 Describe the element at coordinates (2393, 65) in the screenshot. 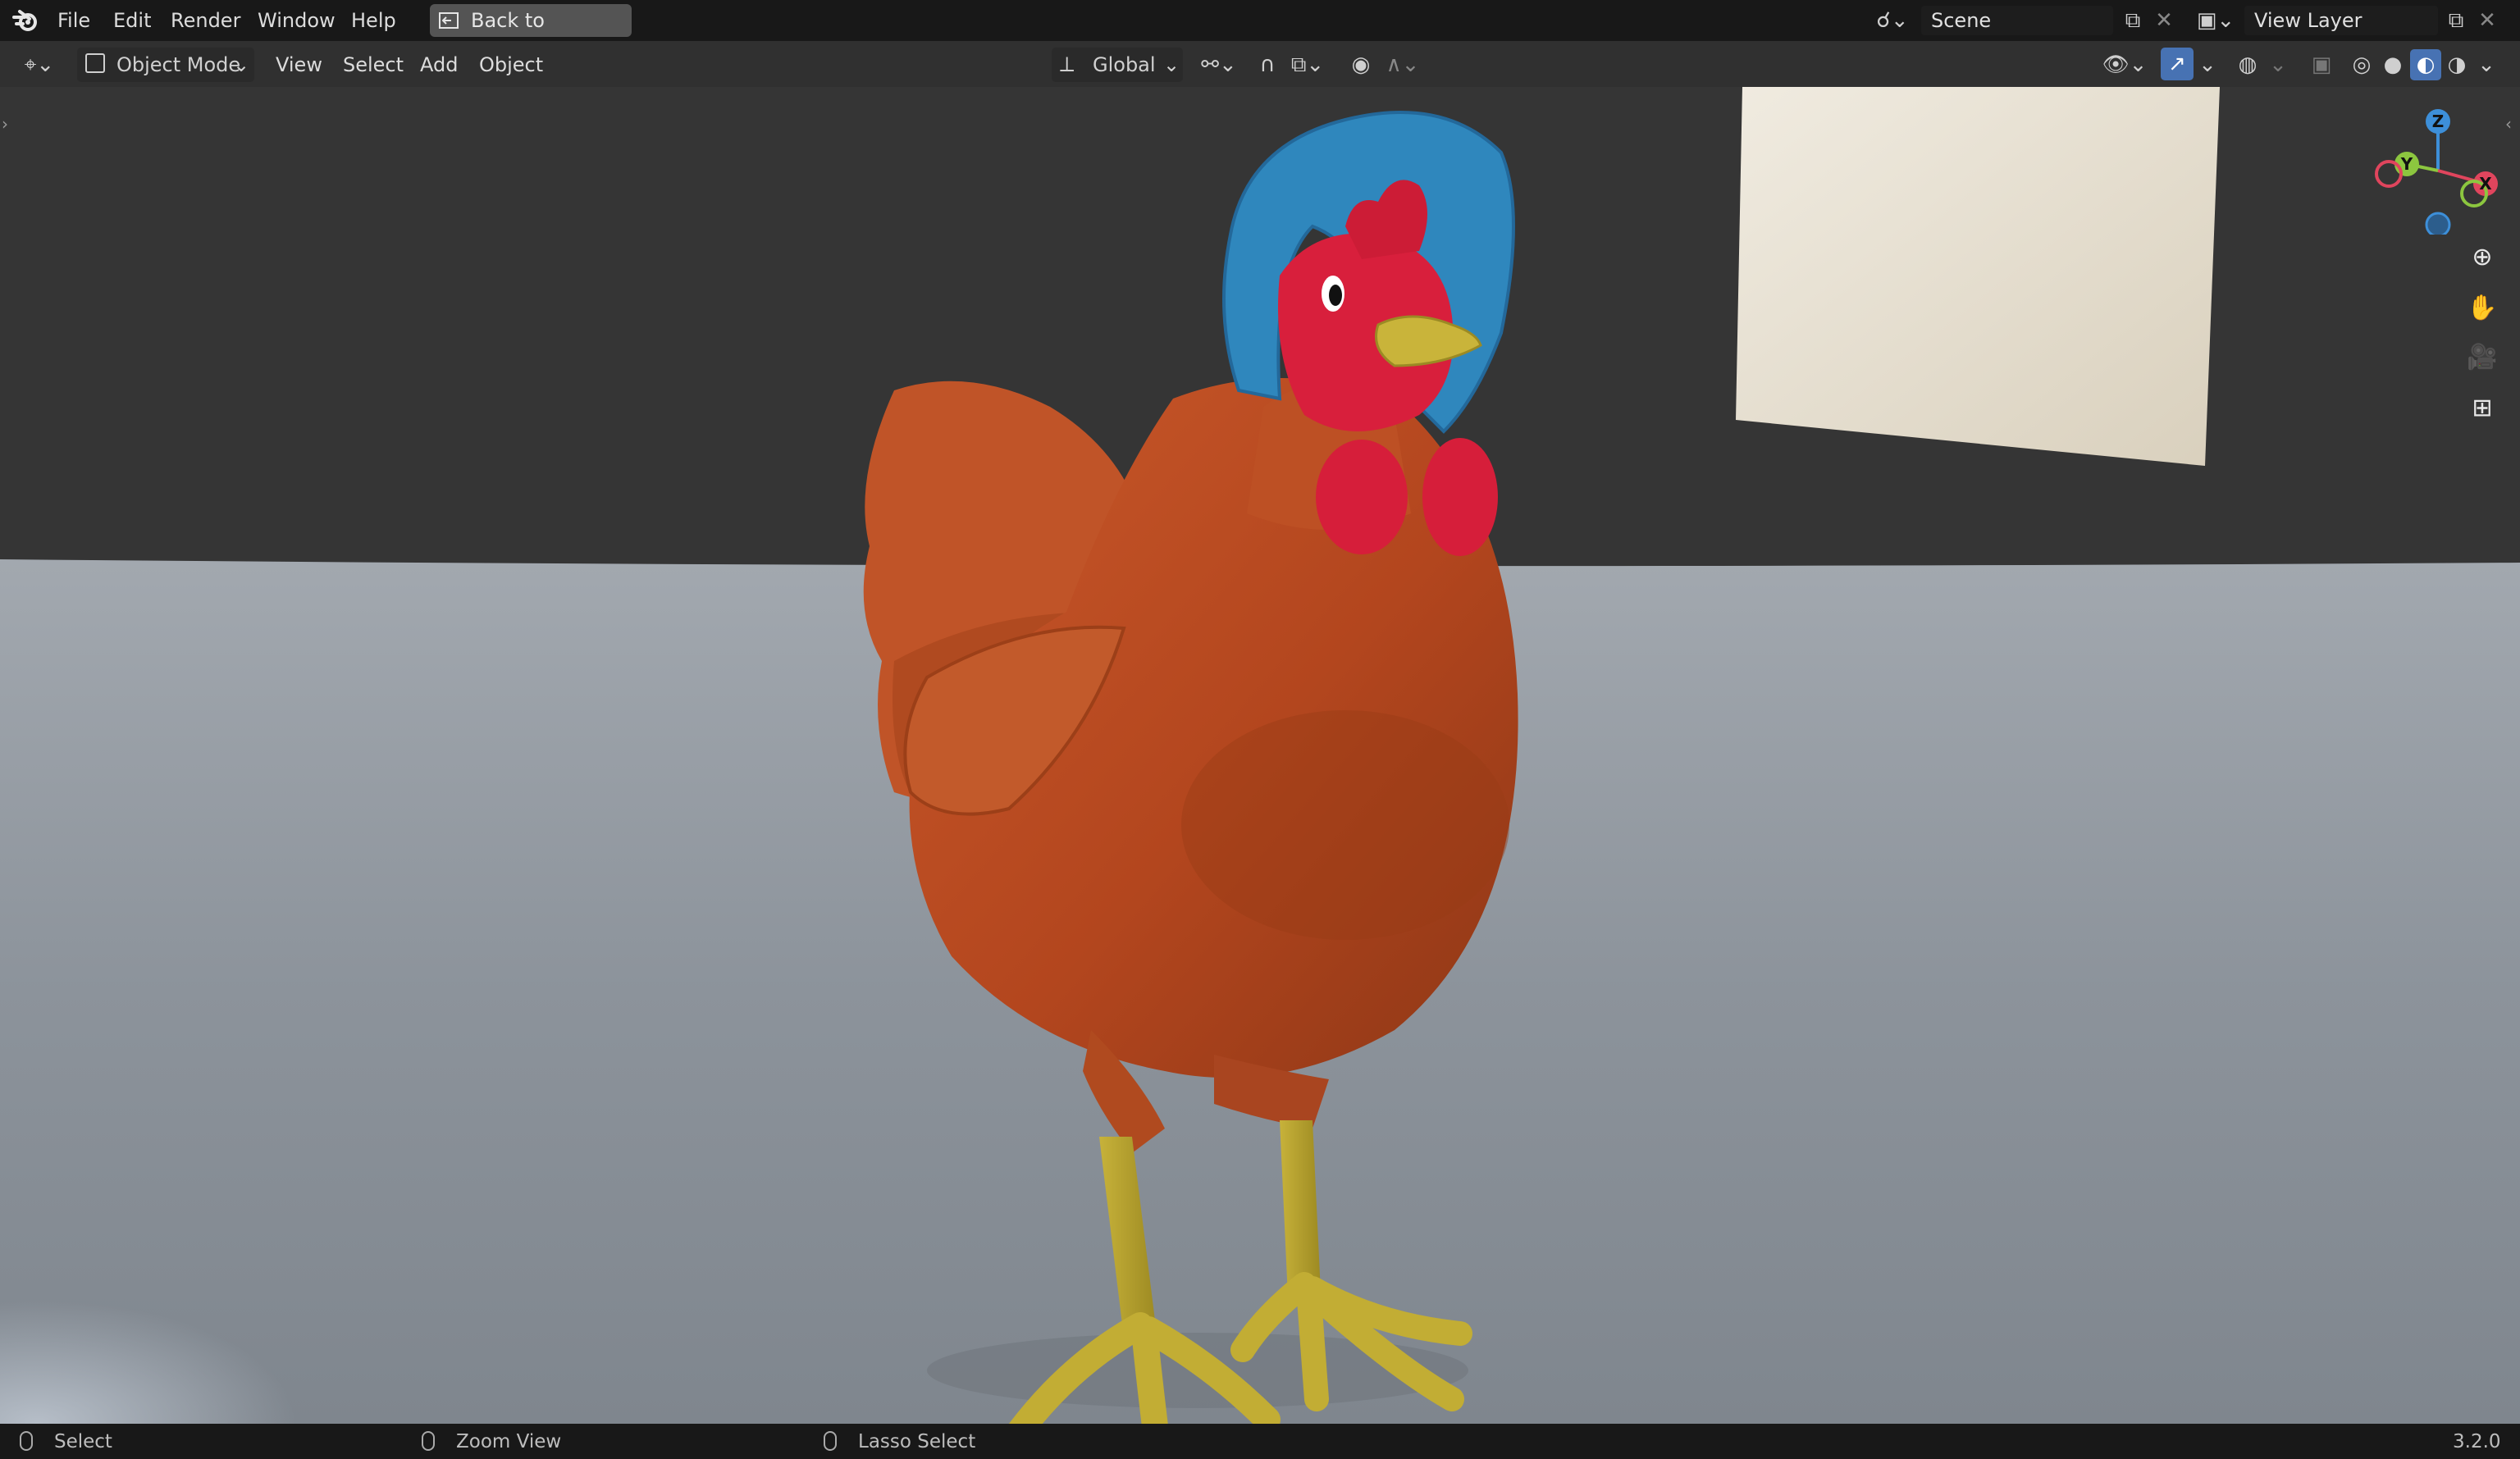

I see `solid-shading-icon: ●` at that location.